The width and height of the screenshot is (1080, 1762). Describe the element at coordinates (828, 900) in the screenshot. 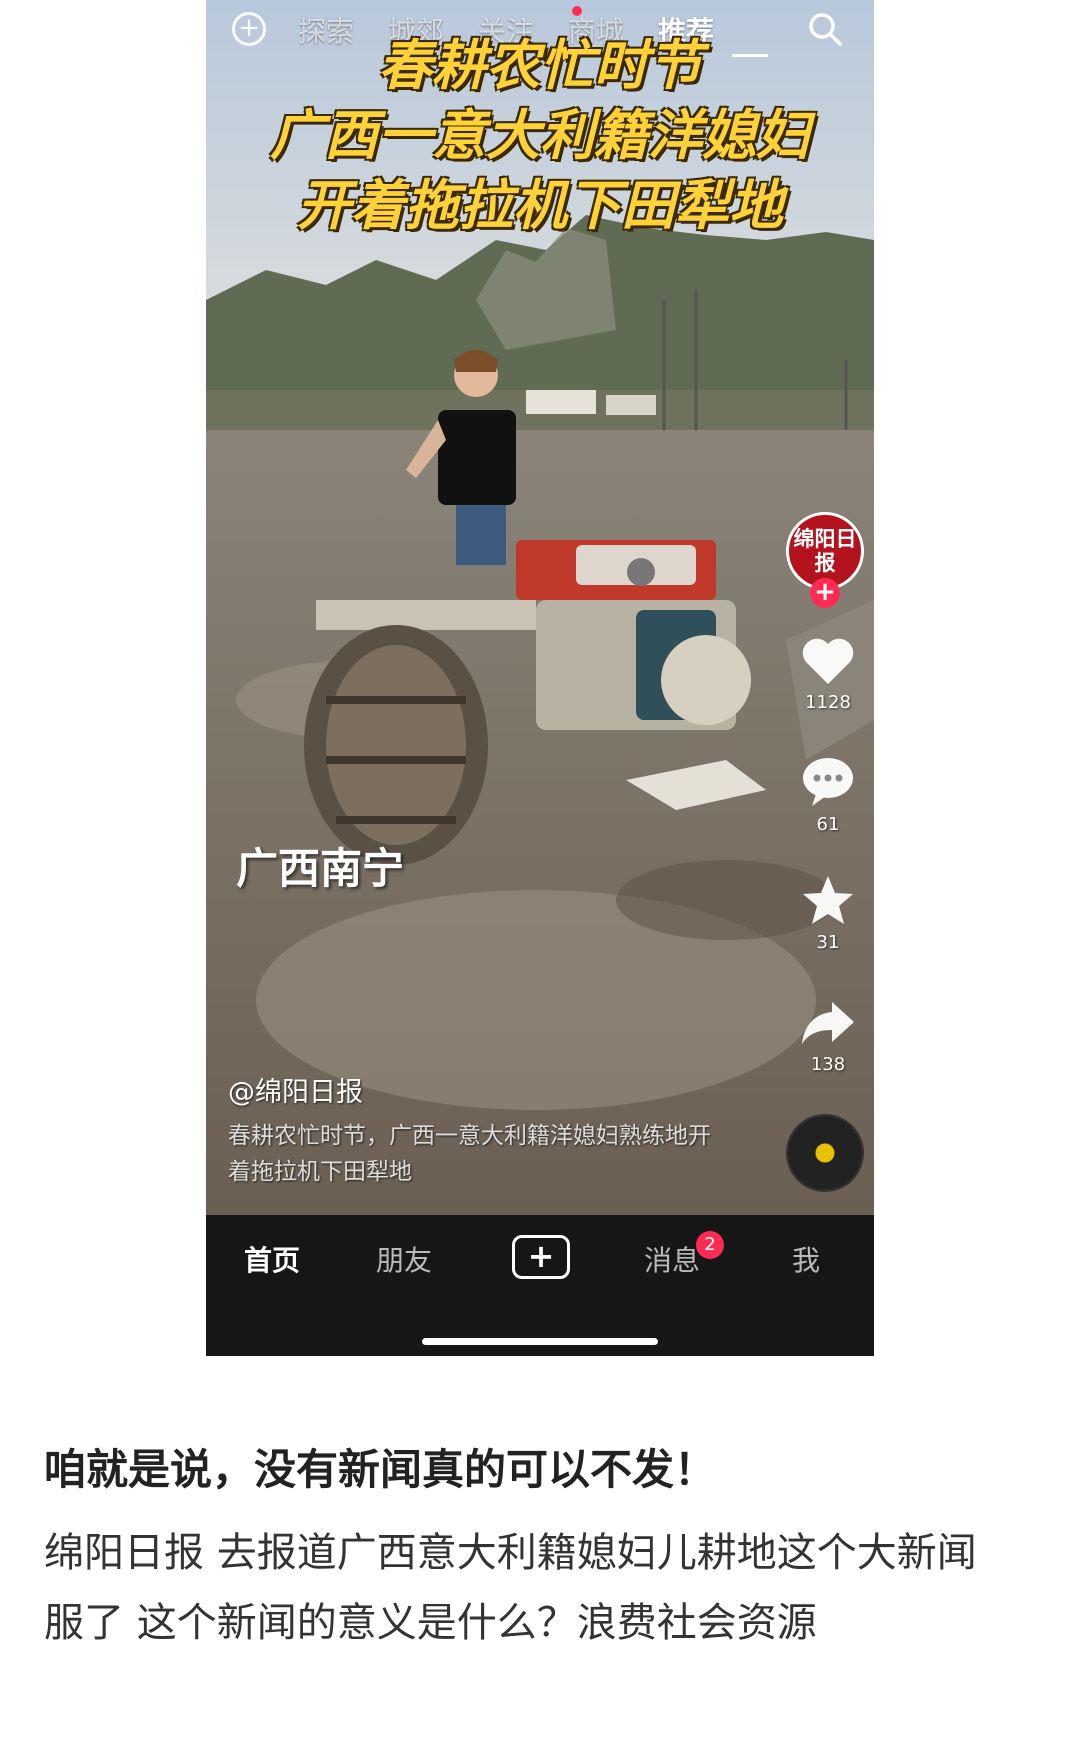

I see `star-icon` at that location.